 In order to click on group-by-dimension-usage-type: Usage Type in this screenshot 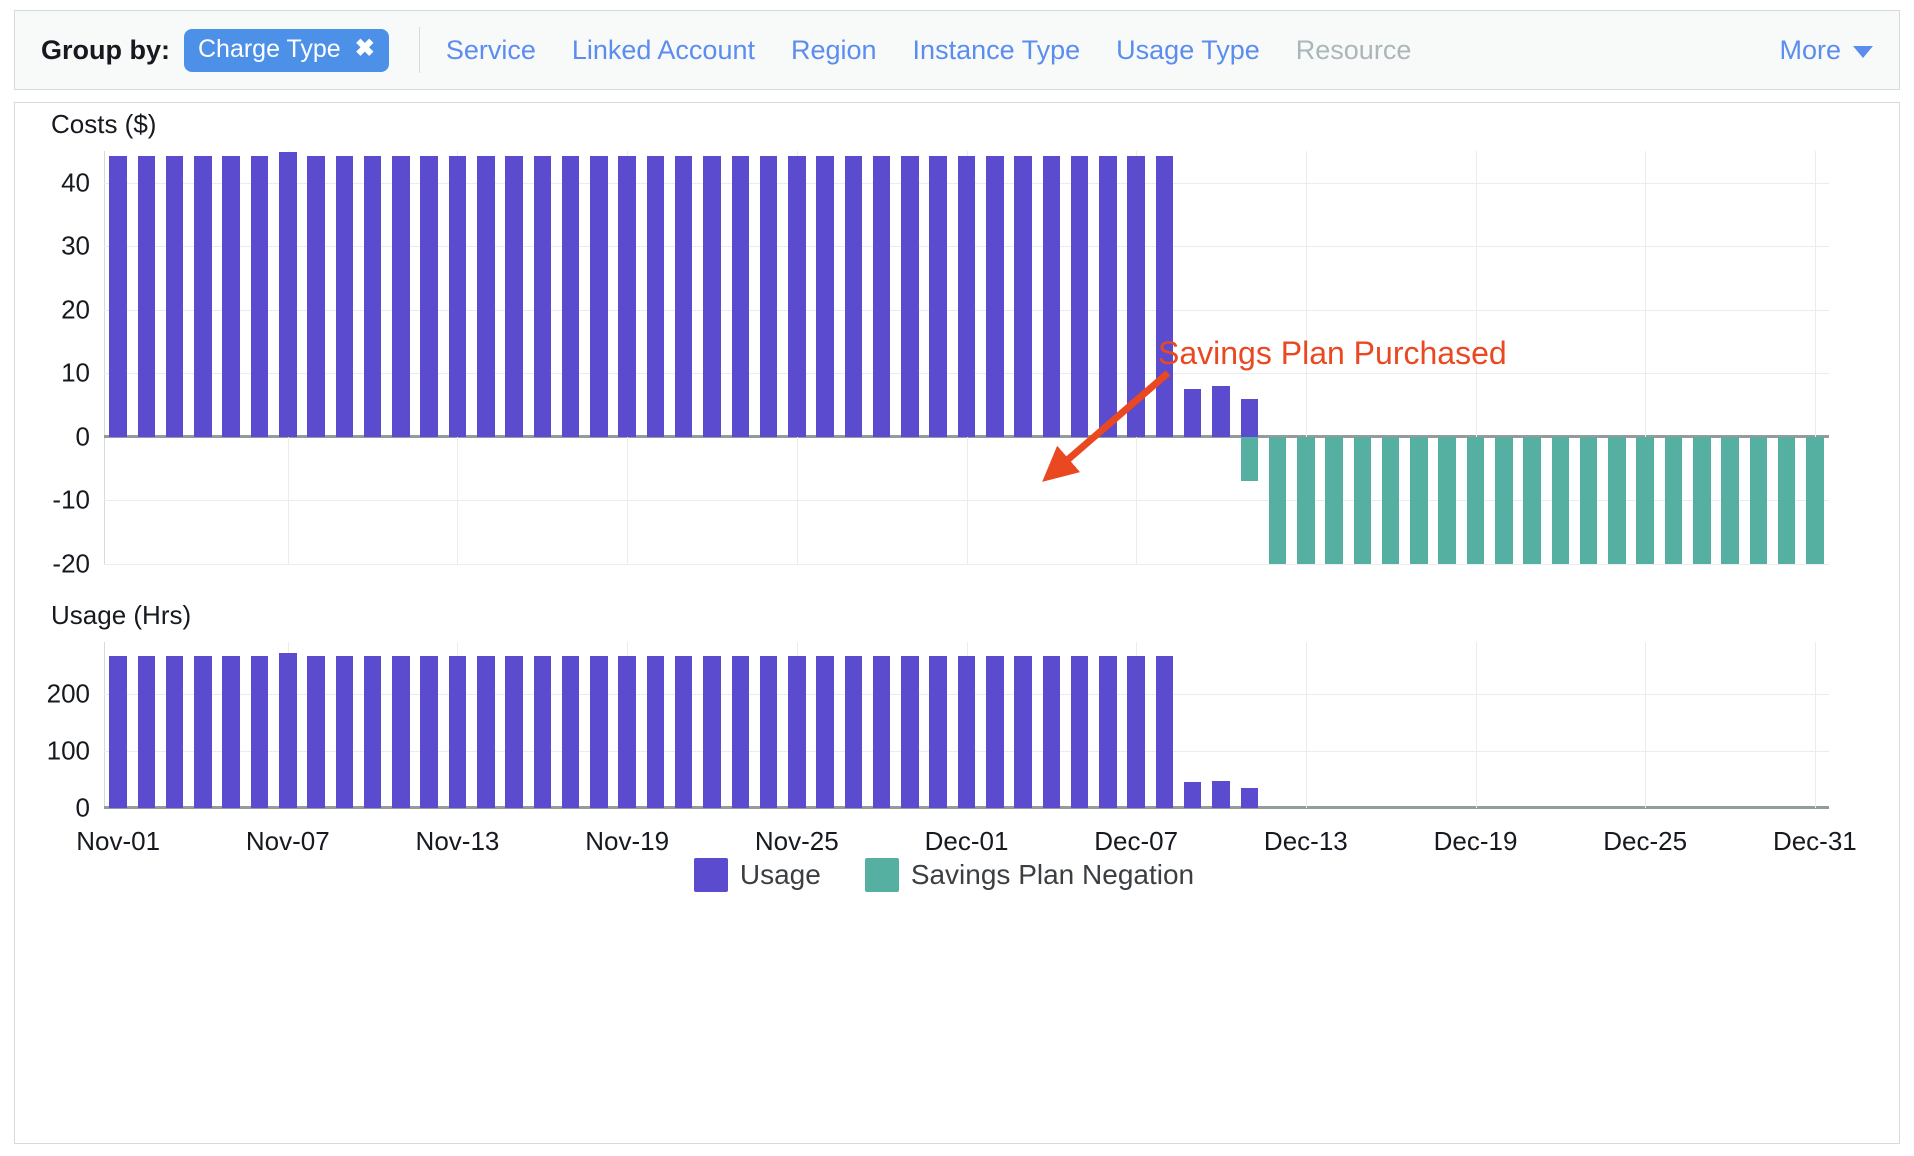, I will do `click(1188, 50)`.